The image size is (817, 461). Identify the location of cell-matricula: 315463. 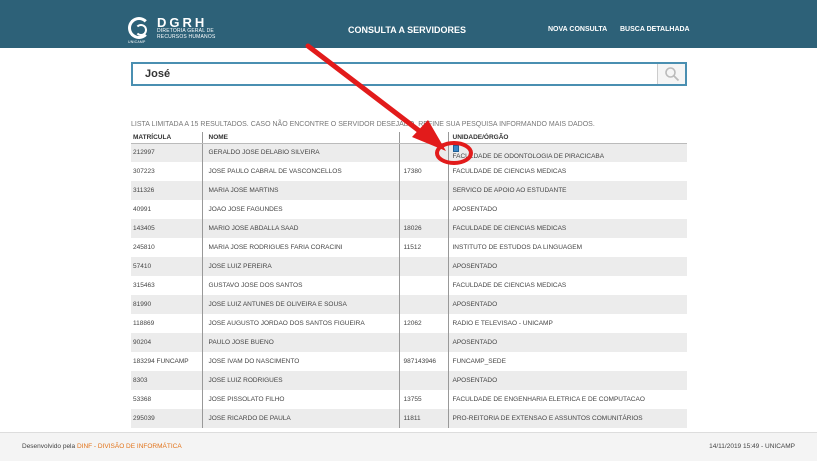
(144, 285).